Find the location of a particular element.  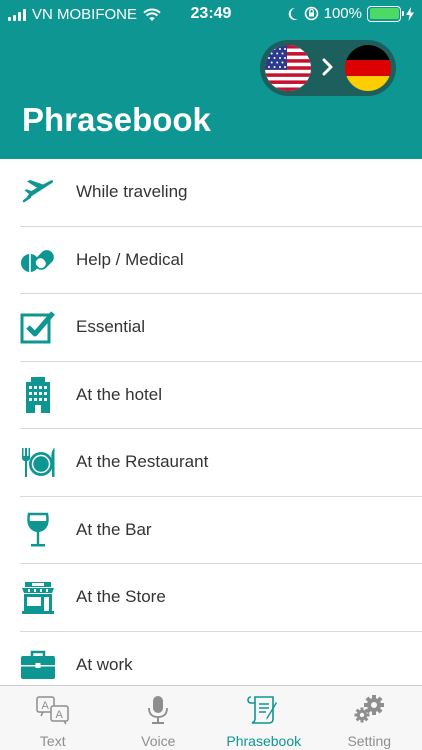

tab-phrasebook: Phrasebook is located at coordinates (264, 718).